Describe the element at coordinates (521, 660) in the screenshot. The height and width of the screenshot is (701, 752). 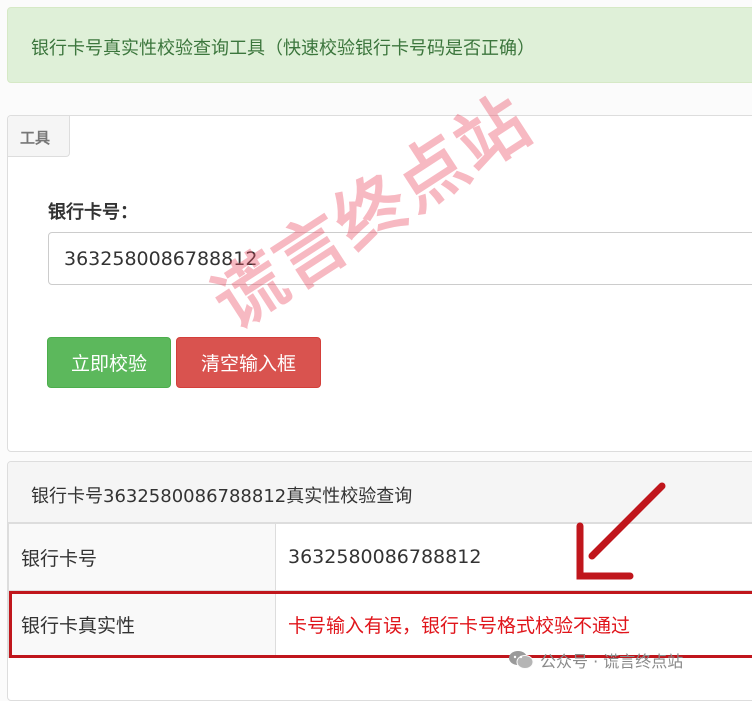
I see `wechat-icon` at that location.